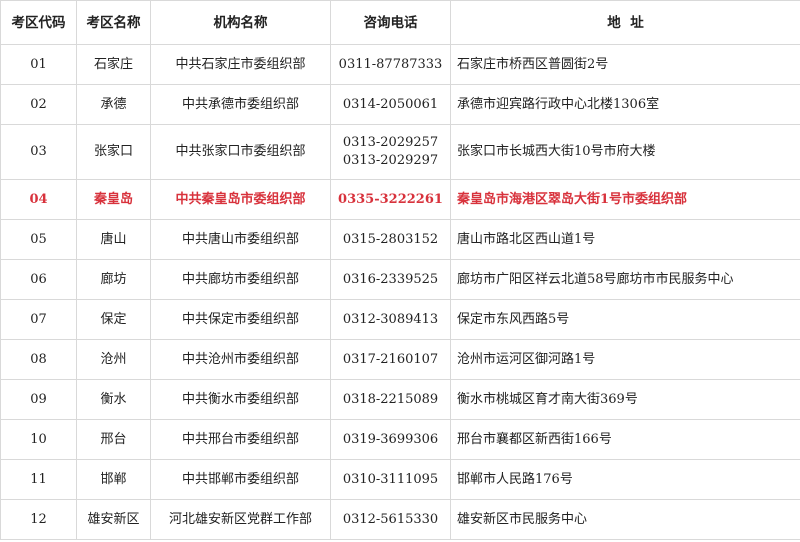  Describe the element at coordinates (625, 519) in the screenshot. I see `cell-address: 雄安新区市民服务中心` at that location.